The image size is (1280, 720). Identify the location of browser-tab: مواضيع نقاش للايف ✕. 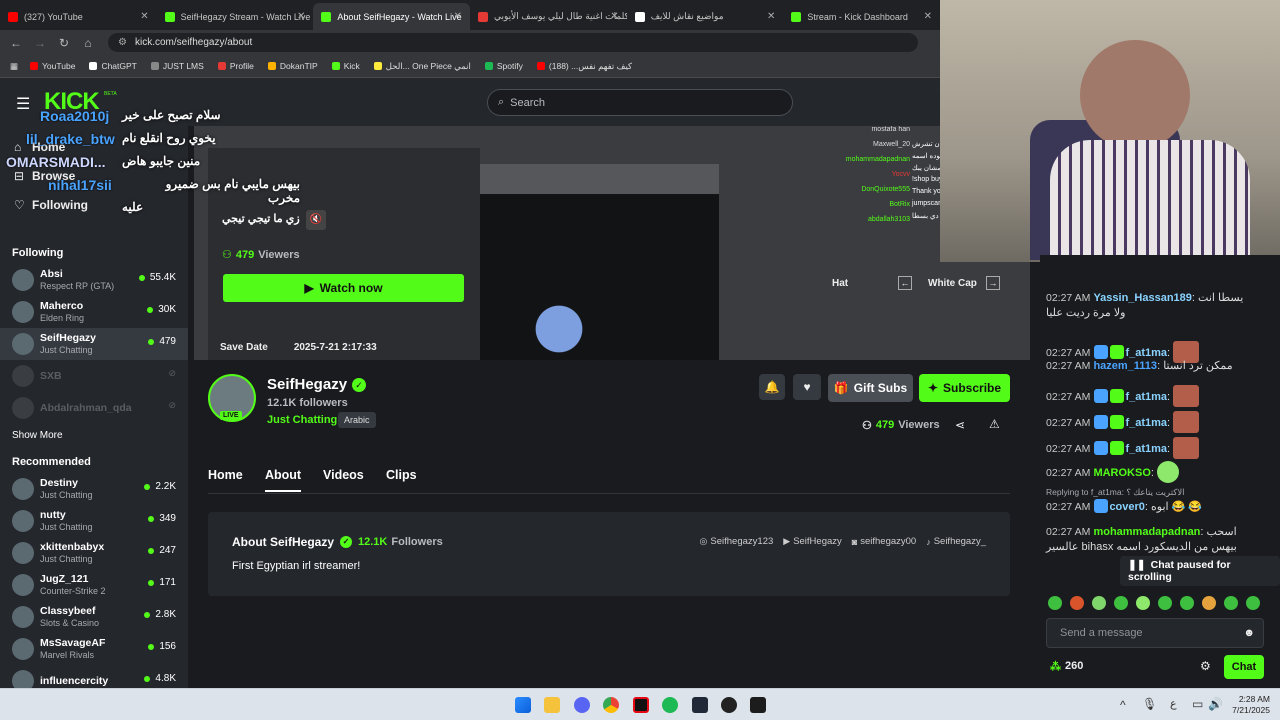
(705, 16).